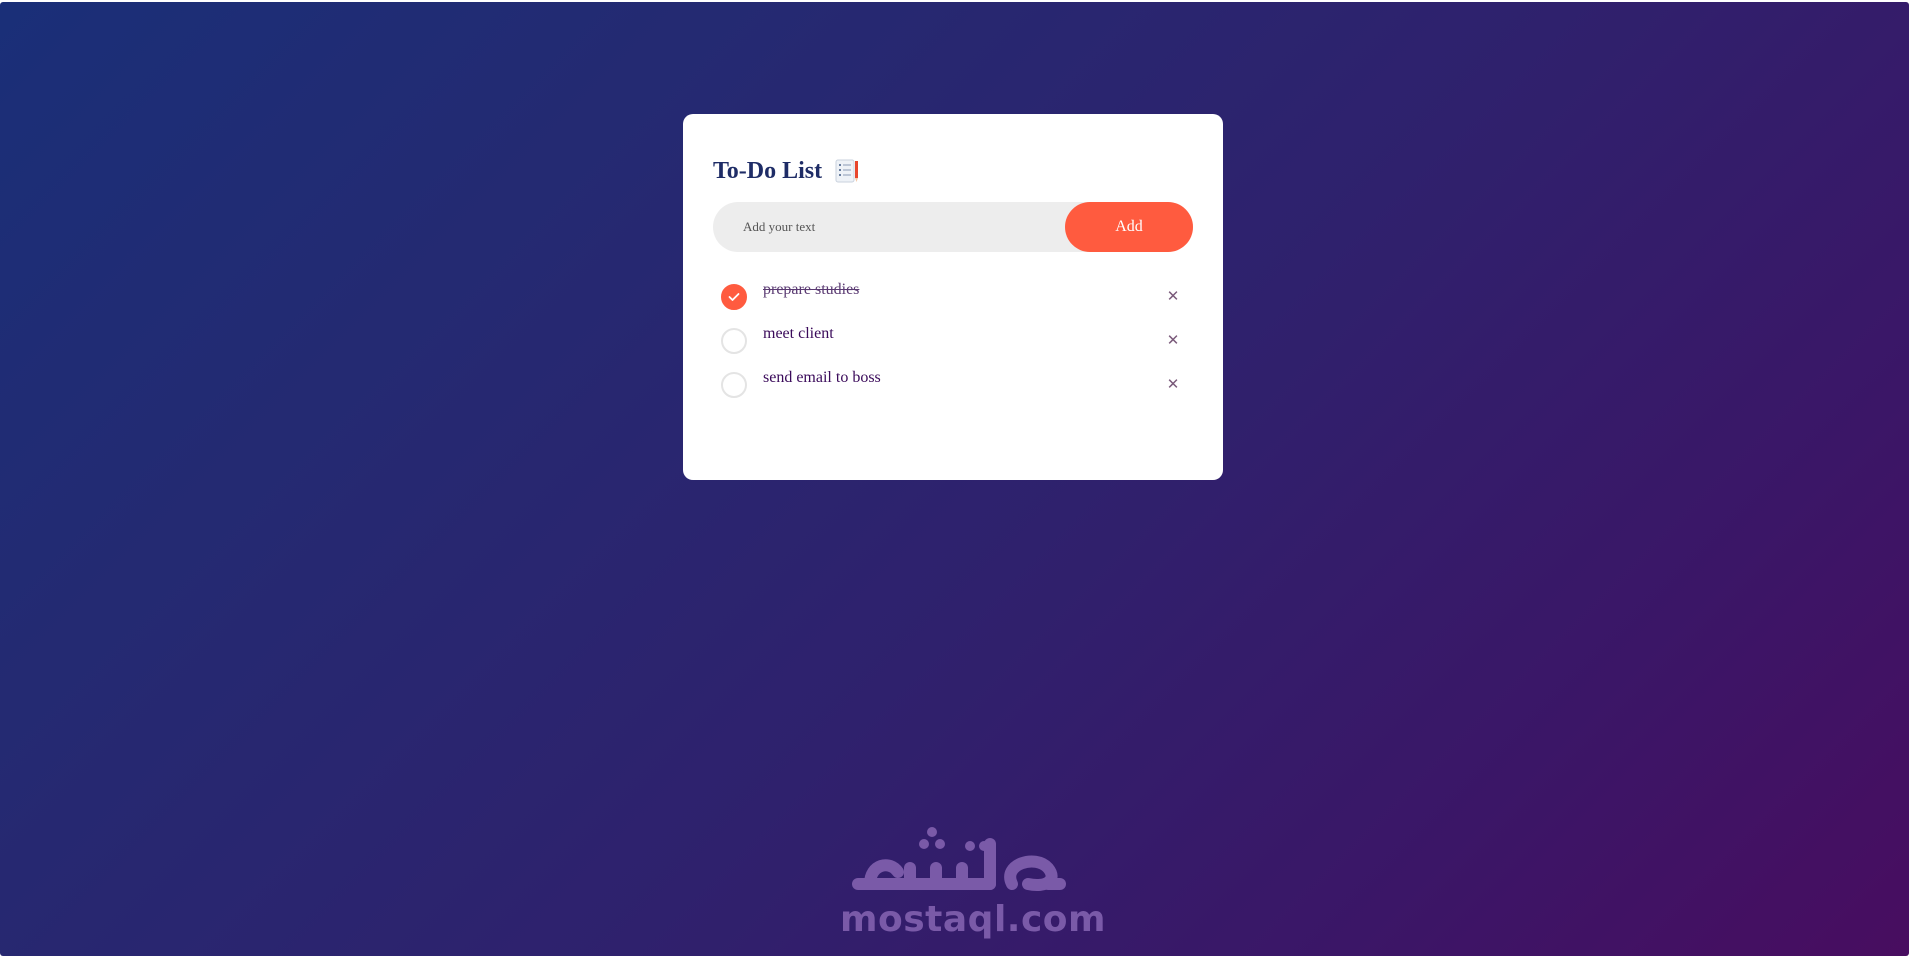  What do you see at coordinates (822, 378) in the screenshot?
I see `task-text: send email to boss` at bounding box center [822, 378].